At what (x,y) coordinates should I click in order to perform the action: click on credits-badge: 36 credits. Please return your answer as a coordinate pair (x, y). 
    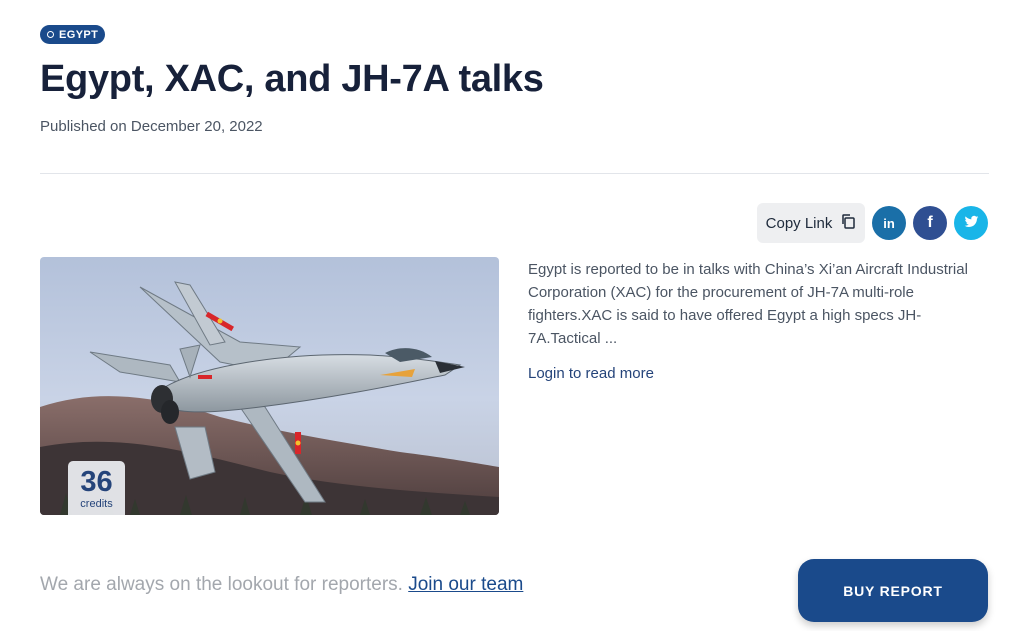
    Looking at the image, I should click on (96, 488).